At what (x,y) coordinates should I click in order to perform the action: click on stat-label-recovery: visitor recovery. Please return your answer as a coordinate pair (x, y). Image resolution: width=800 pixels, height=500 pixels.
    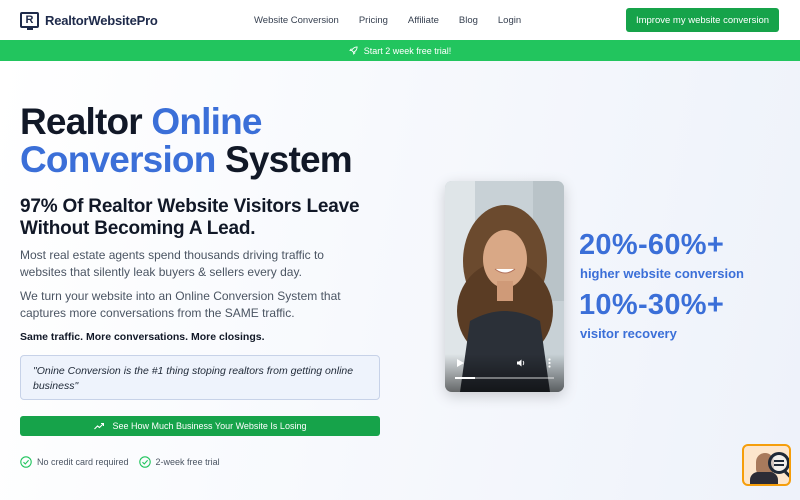
    Looking at the image, I should click on (628, 333).